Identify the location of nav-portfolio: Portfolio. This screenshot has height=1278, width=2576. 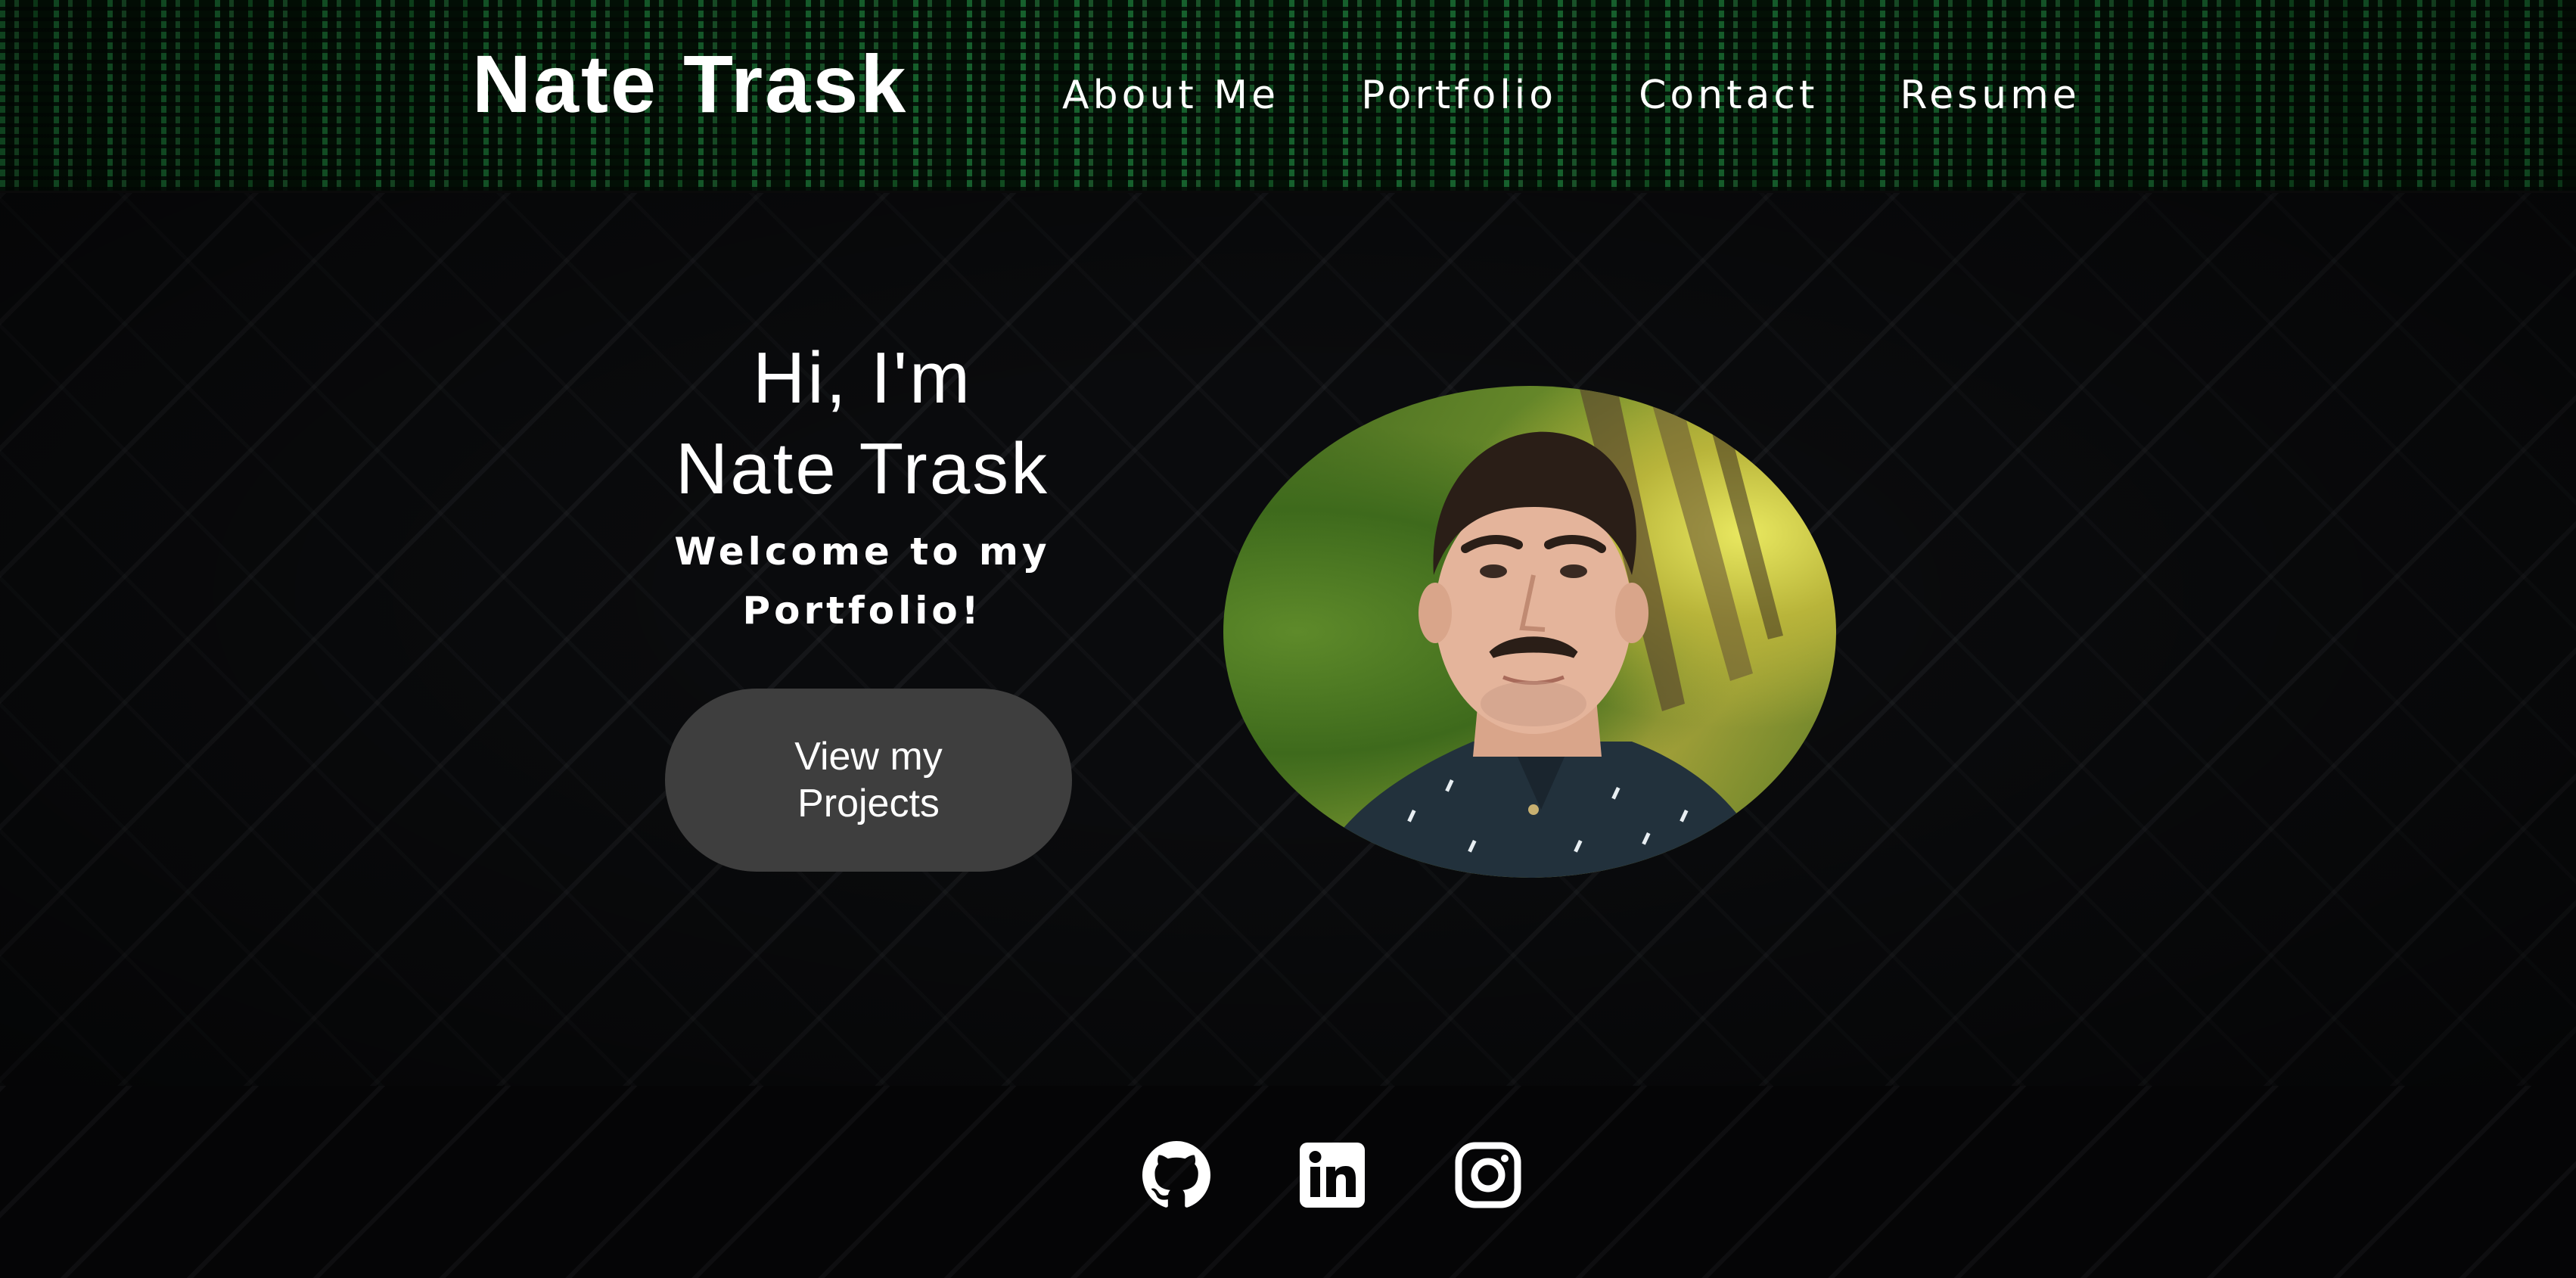
(1459, 95).